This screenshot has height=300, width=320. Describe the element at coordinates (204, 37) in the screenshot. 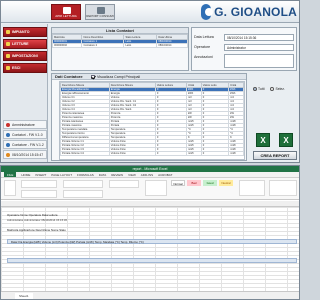

I see `data-lettura-label: Data Lettura` at that location.